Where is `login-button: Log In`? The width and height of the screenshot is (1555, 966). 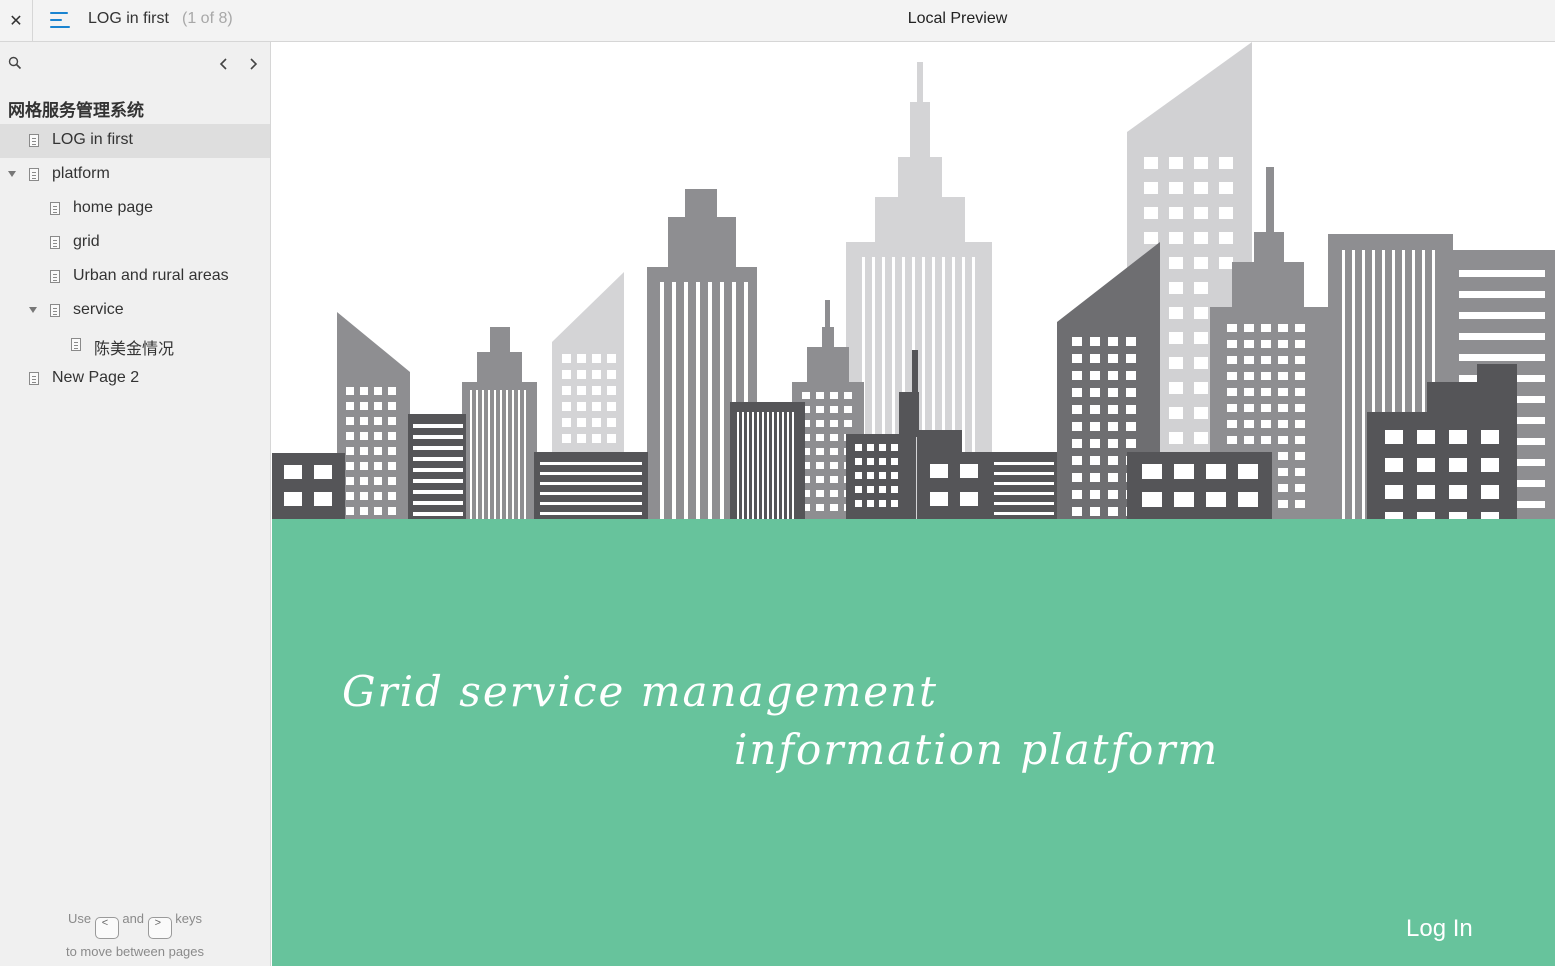 login-button: Log In is located at coordinates (1439, 929).